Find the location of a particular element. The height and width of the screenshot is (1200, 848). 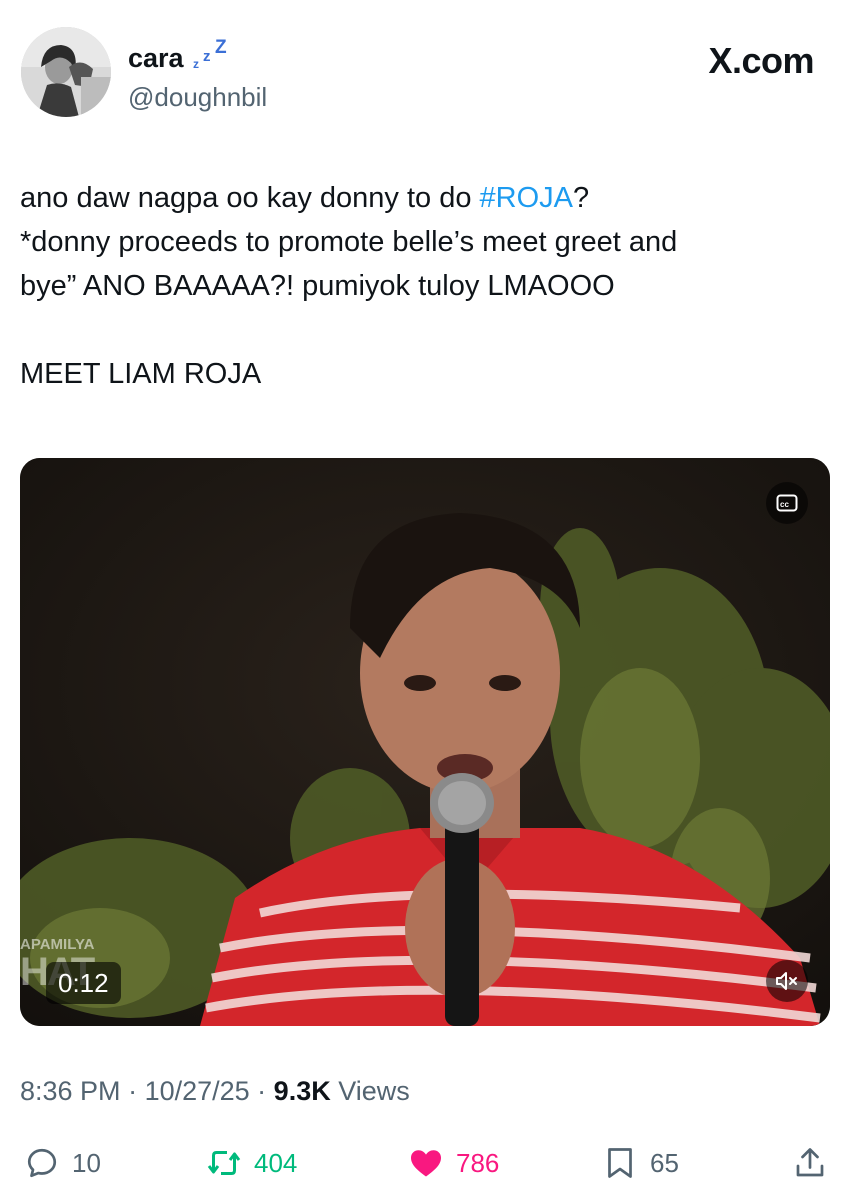

tweet-date: 10/27/25 is located at coordinates (197, 1091).